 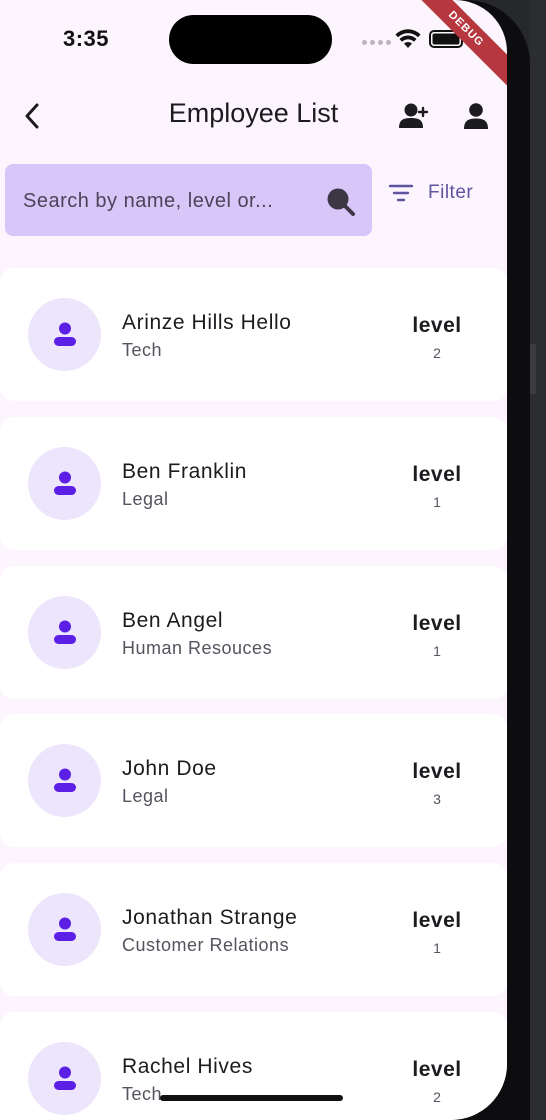 What do you see at coordinates (251, 1098) in the screenshot?
I see `home-indicator` at bounding box center [251, 1098].